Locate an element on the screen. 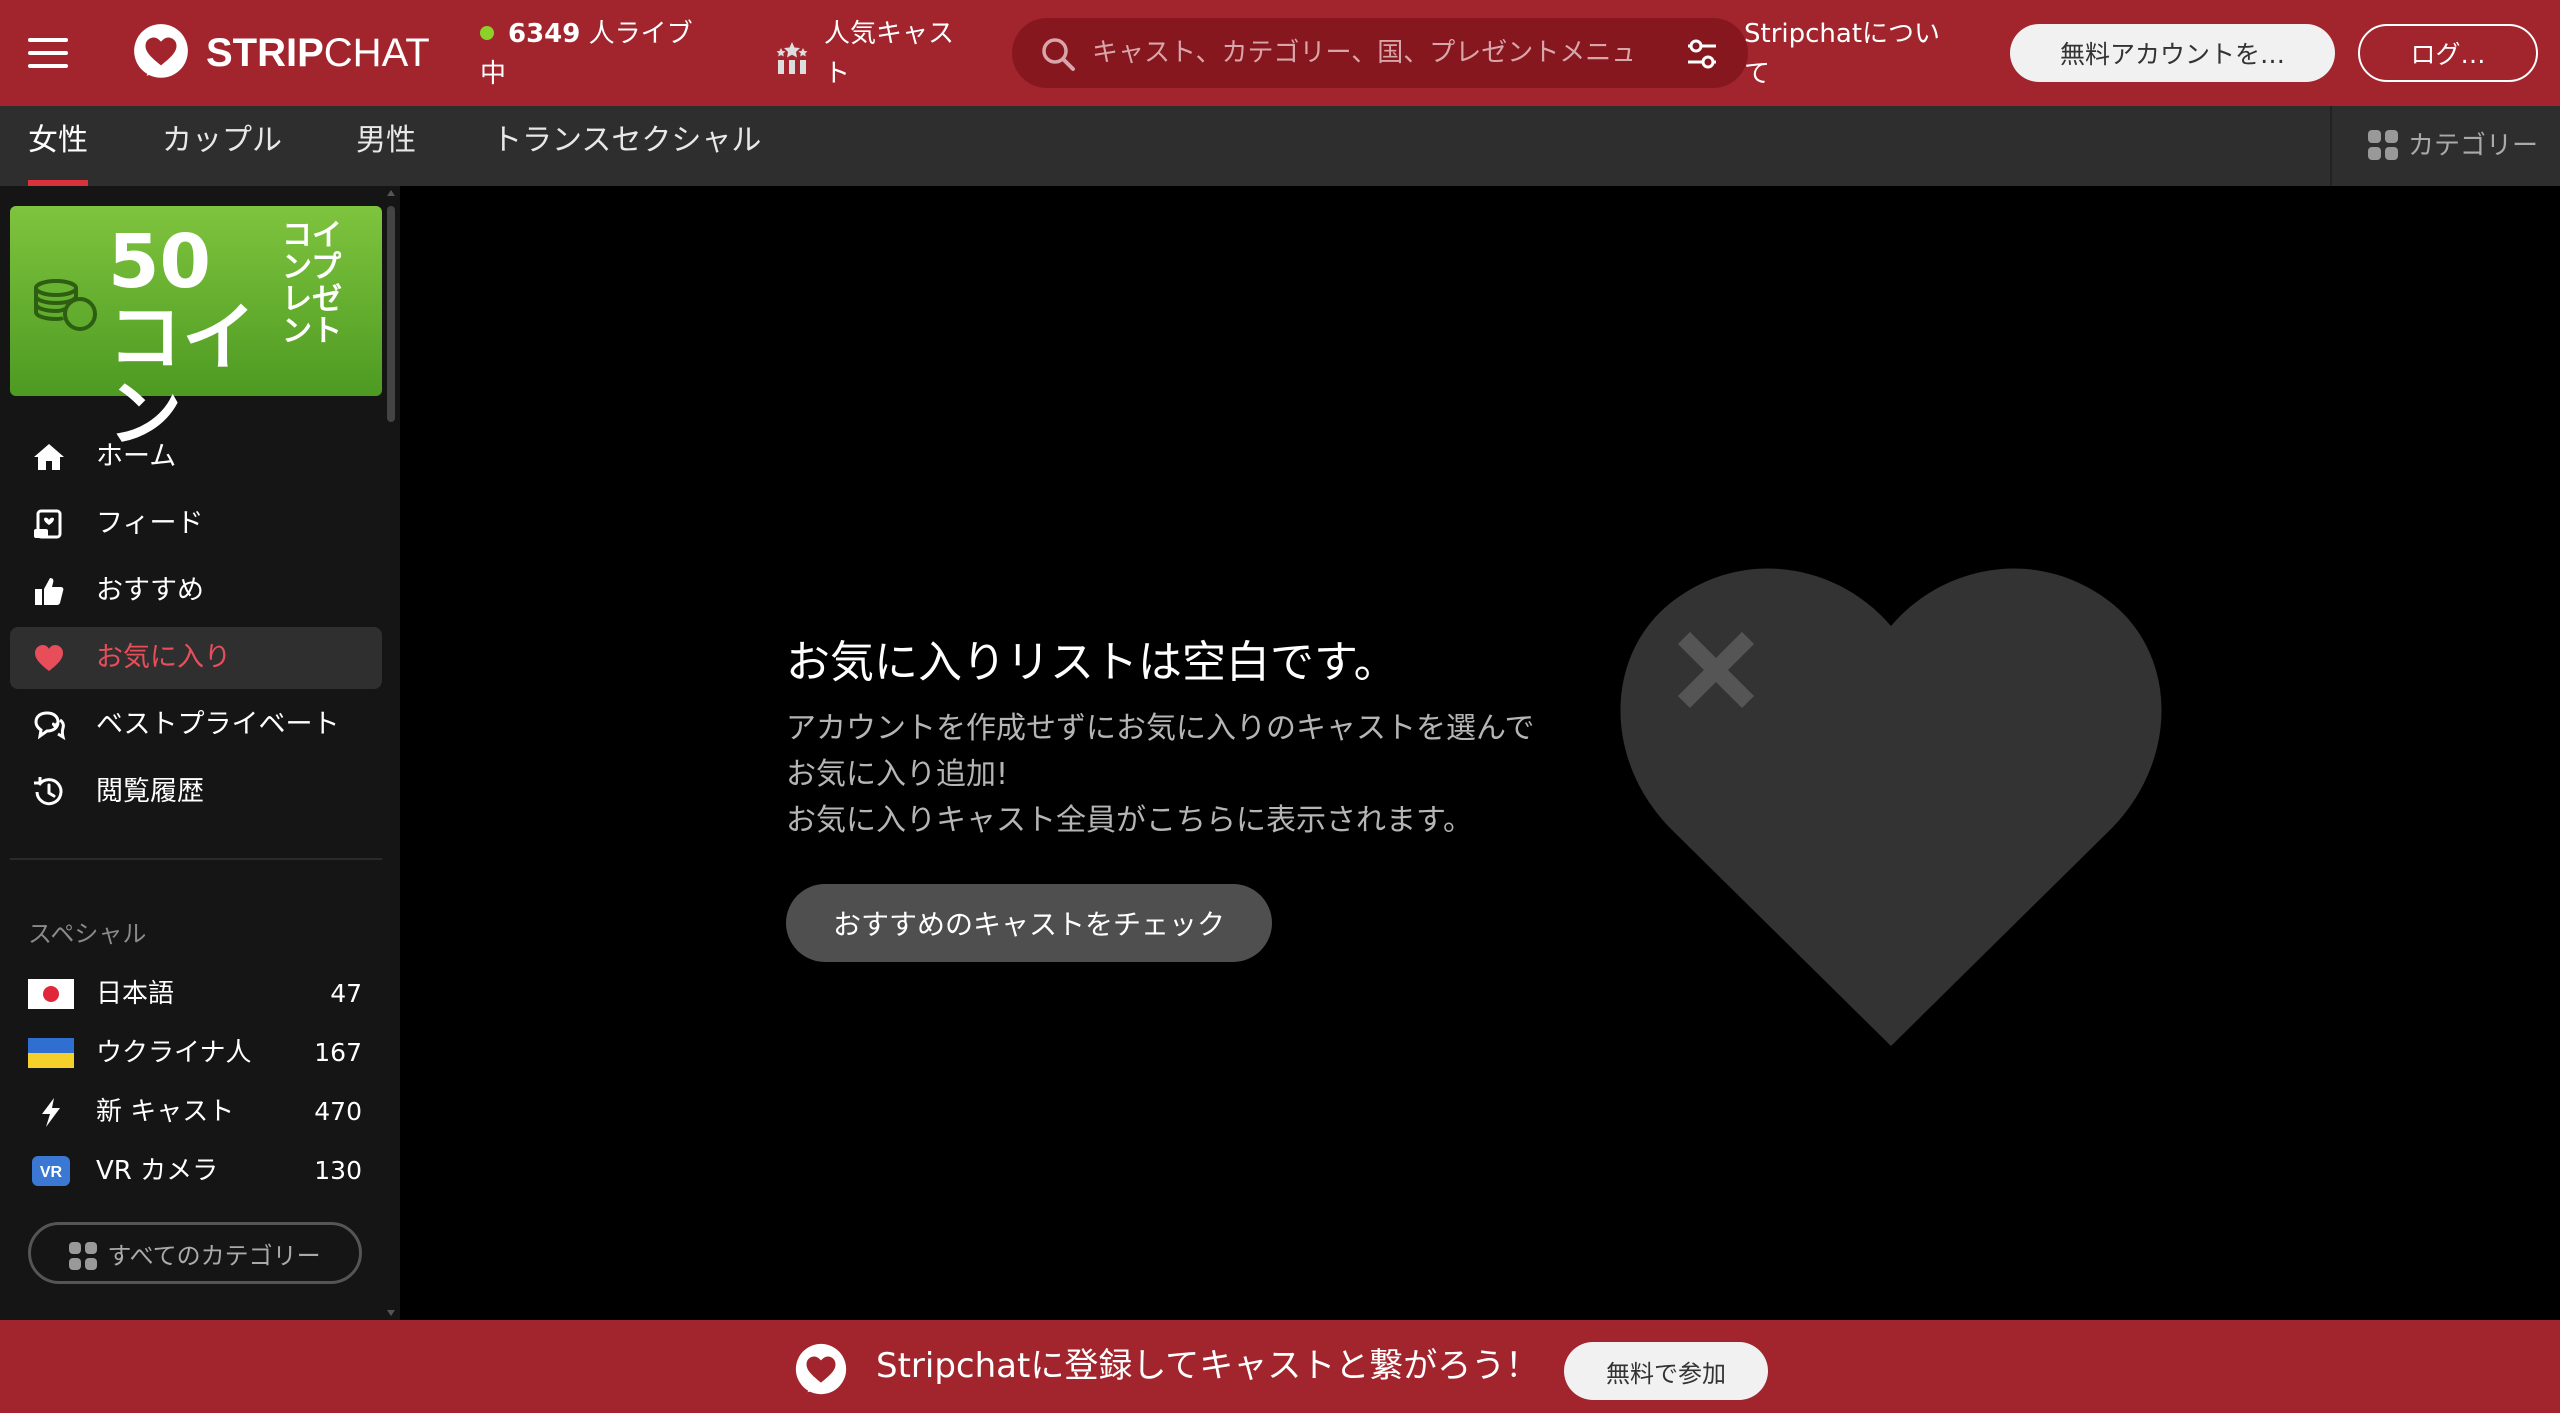 Image resolution: width=2560 pixels, height=1413 pixels. empty-favorites-title: お気に入りリストは空白です。 is located at coordinates (1092, 662).